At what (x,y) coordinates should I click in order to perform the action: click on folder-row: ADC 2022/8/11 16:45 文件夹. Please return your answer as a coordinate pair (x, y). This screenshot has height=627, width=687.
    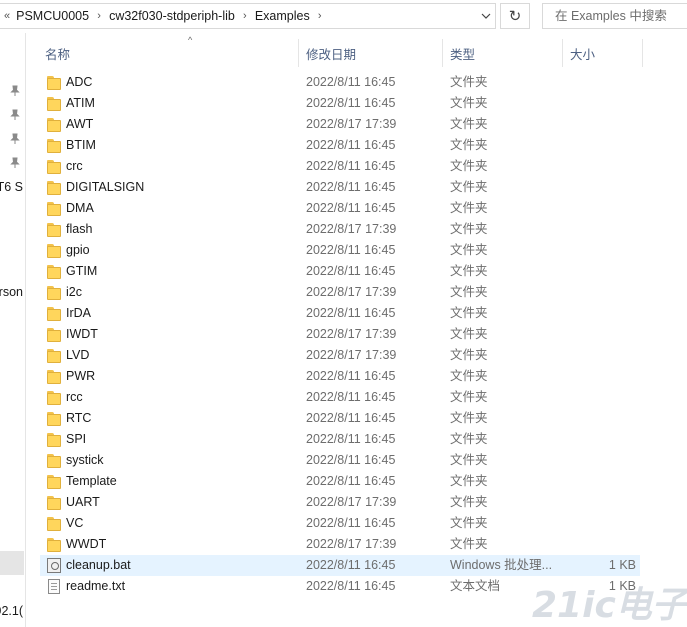
    Looking at the image, I should click on (340, 82).